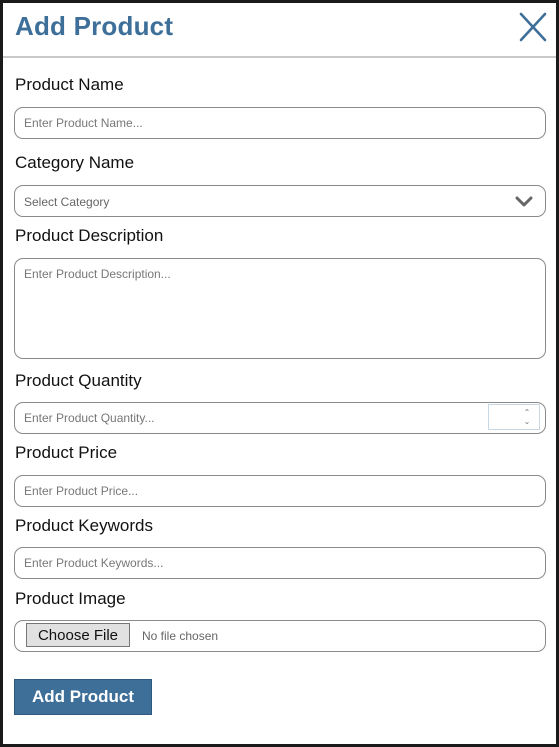  Describe the element at coordinates (94, 26) in the screenshot. I see `modal-title: Add Product` at that location.